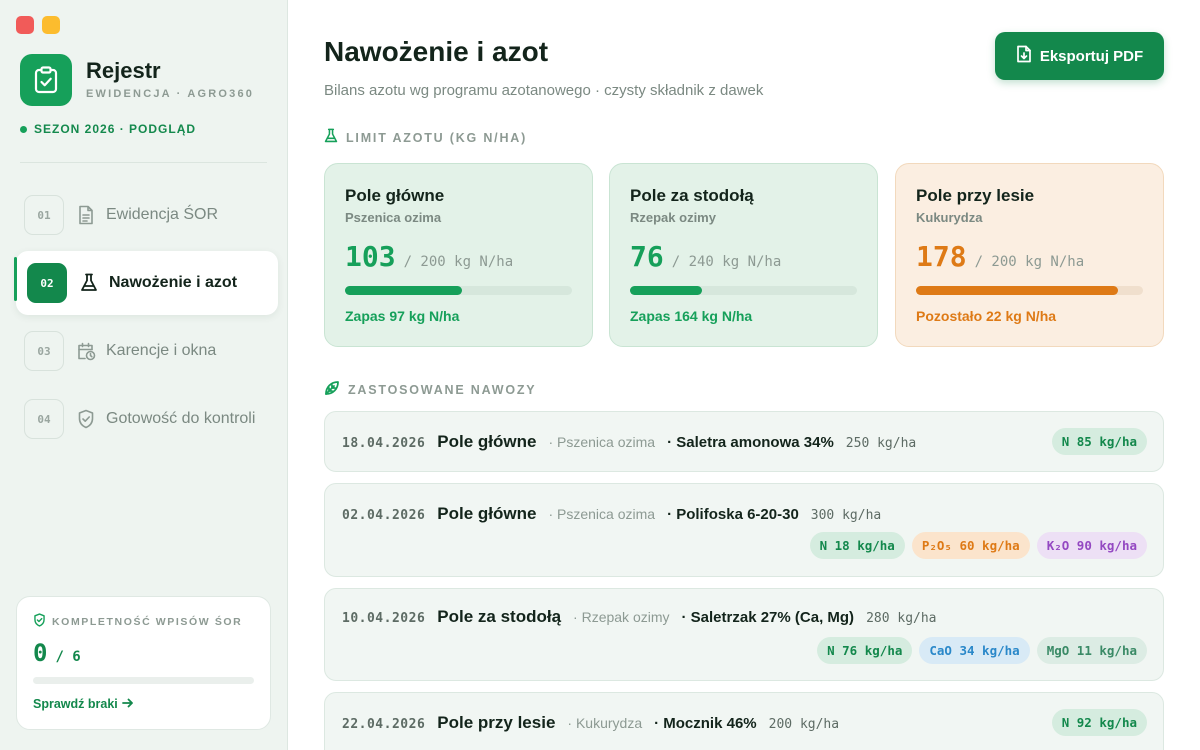 The image size is (1200, 750). What do you see at coordinates (332, 389) in the screenshot?
I see `leaf-icon` at bounding box center [332, 389].